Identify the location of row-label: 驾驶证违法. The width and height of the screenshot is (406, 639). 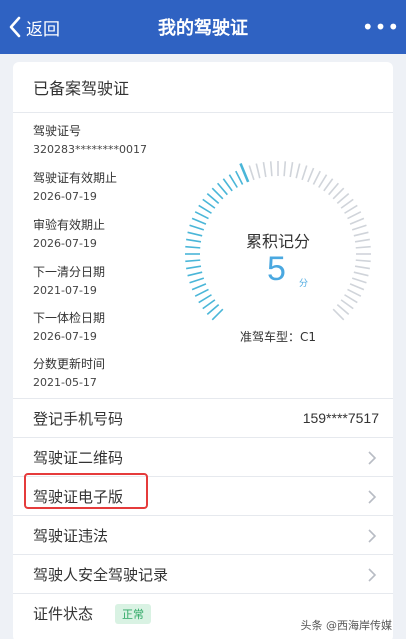
(71, 535).